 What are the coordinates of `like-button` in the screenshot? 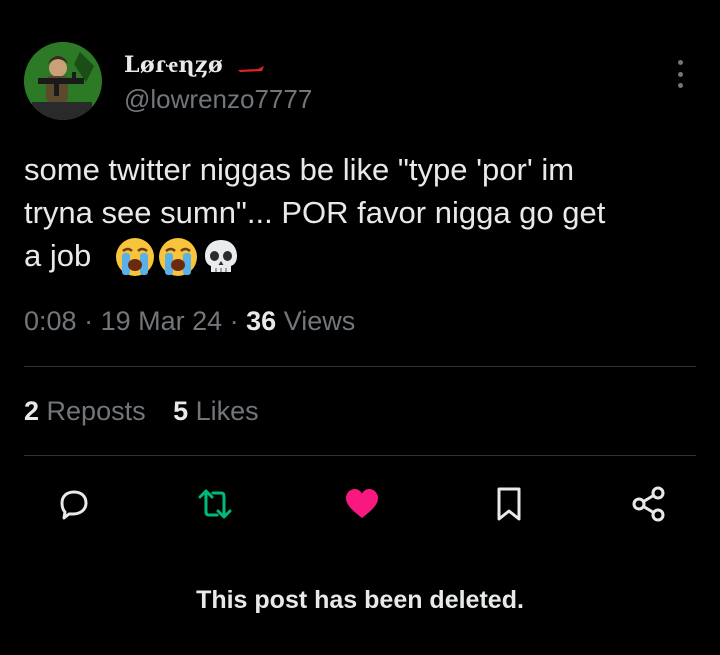 It's located at (362, 504).